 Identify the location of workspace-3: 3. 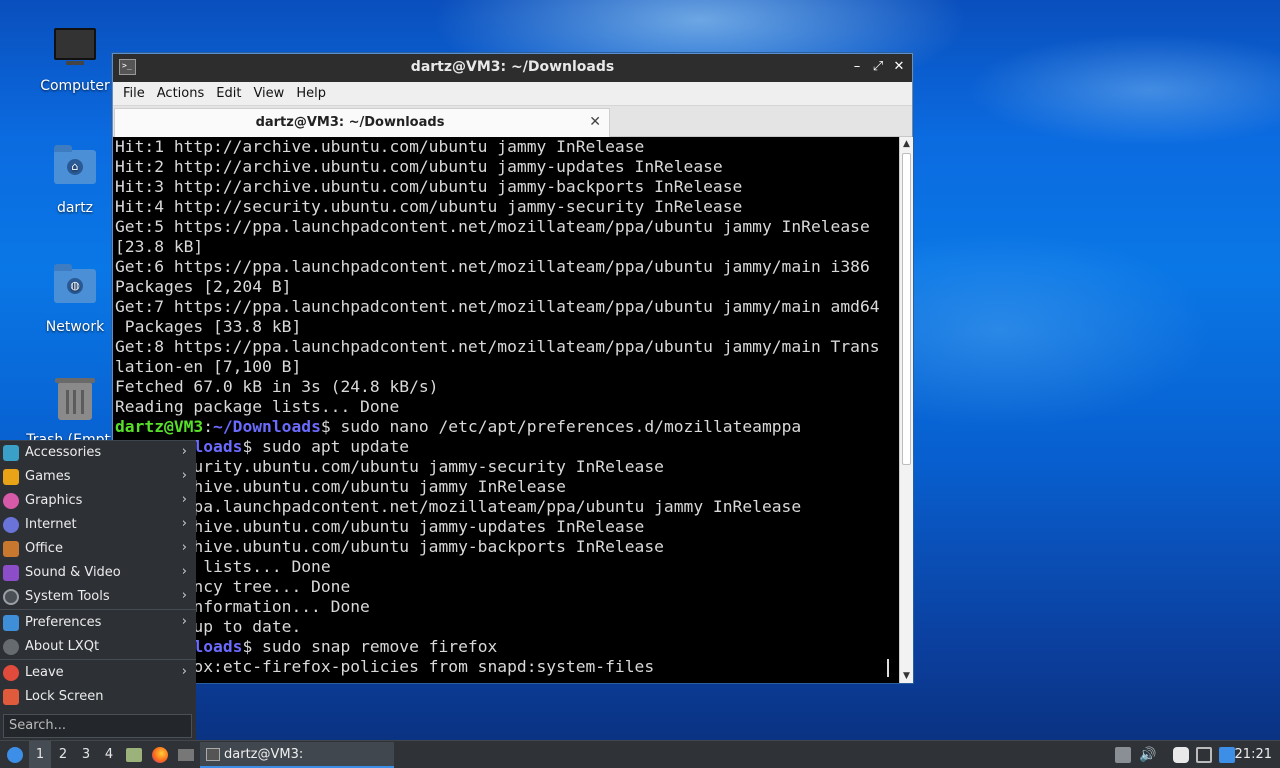
(86, 754).